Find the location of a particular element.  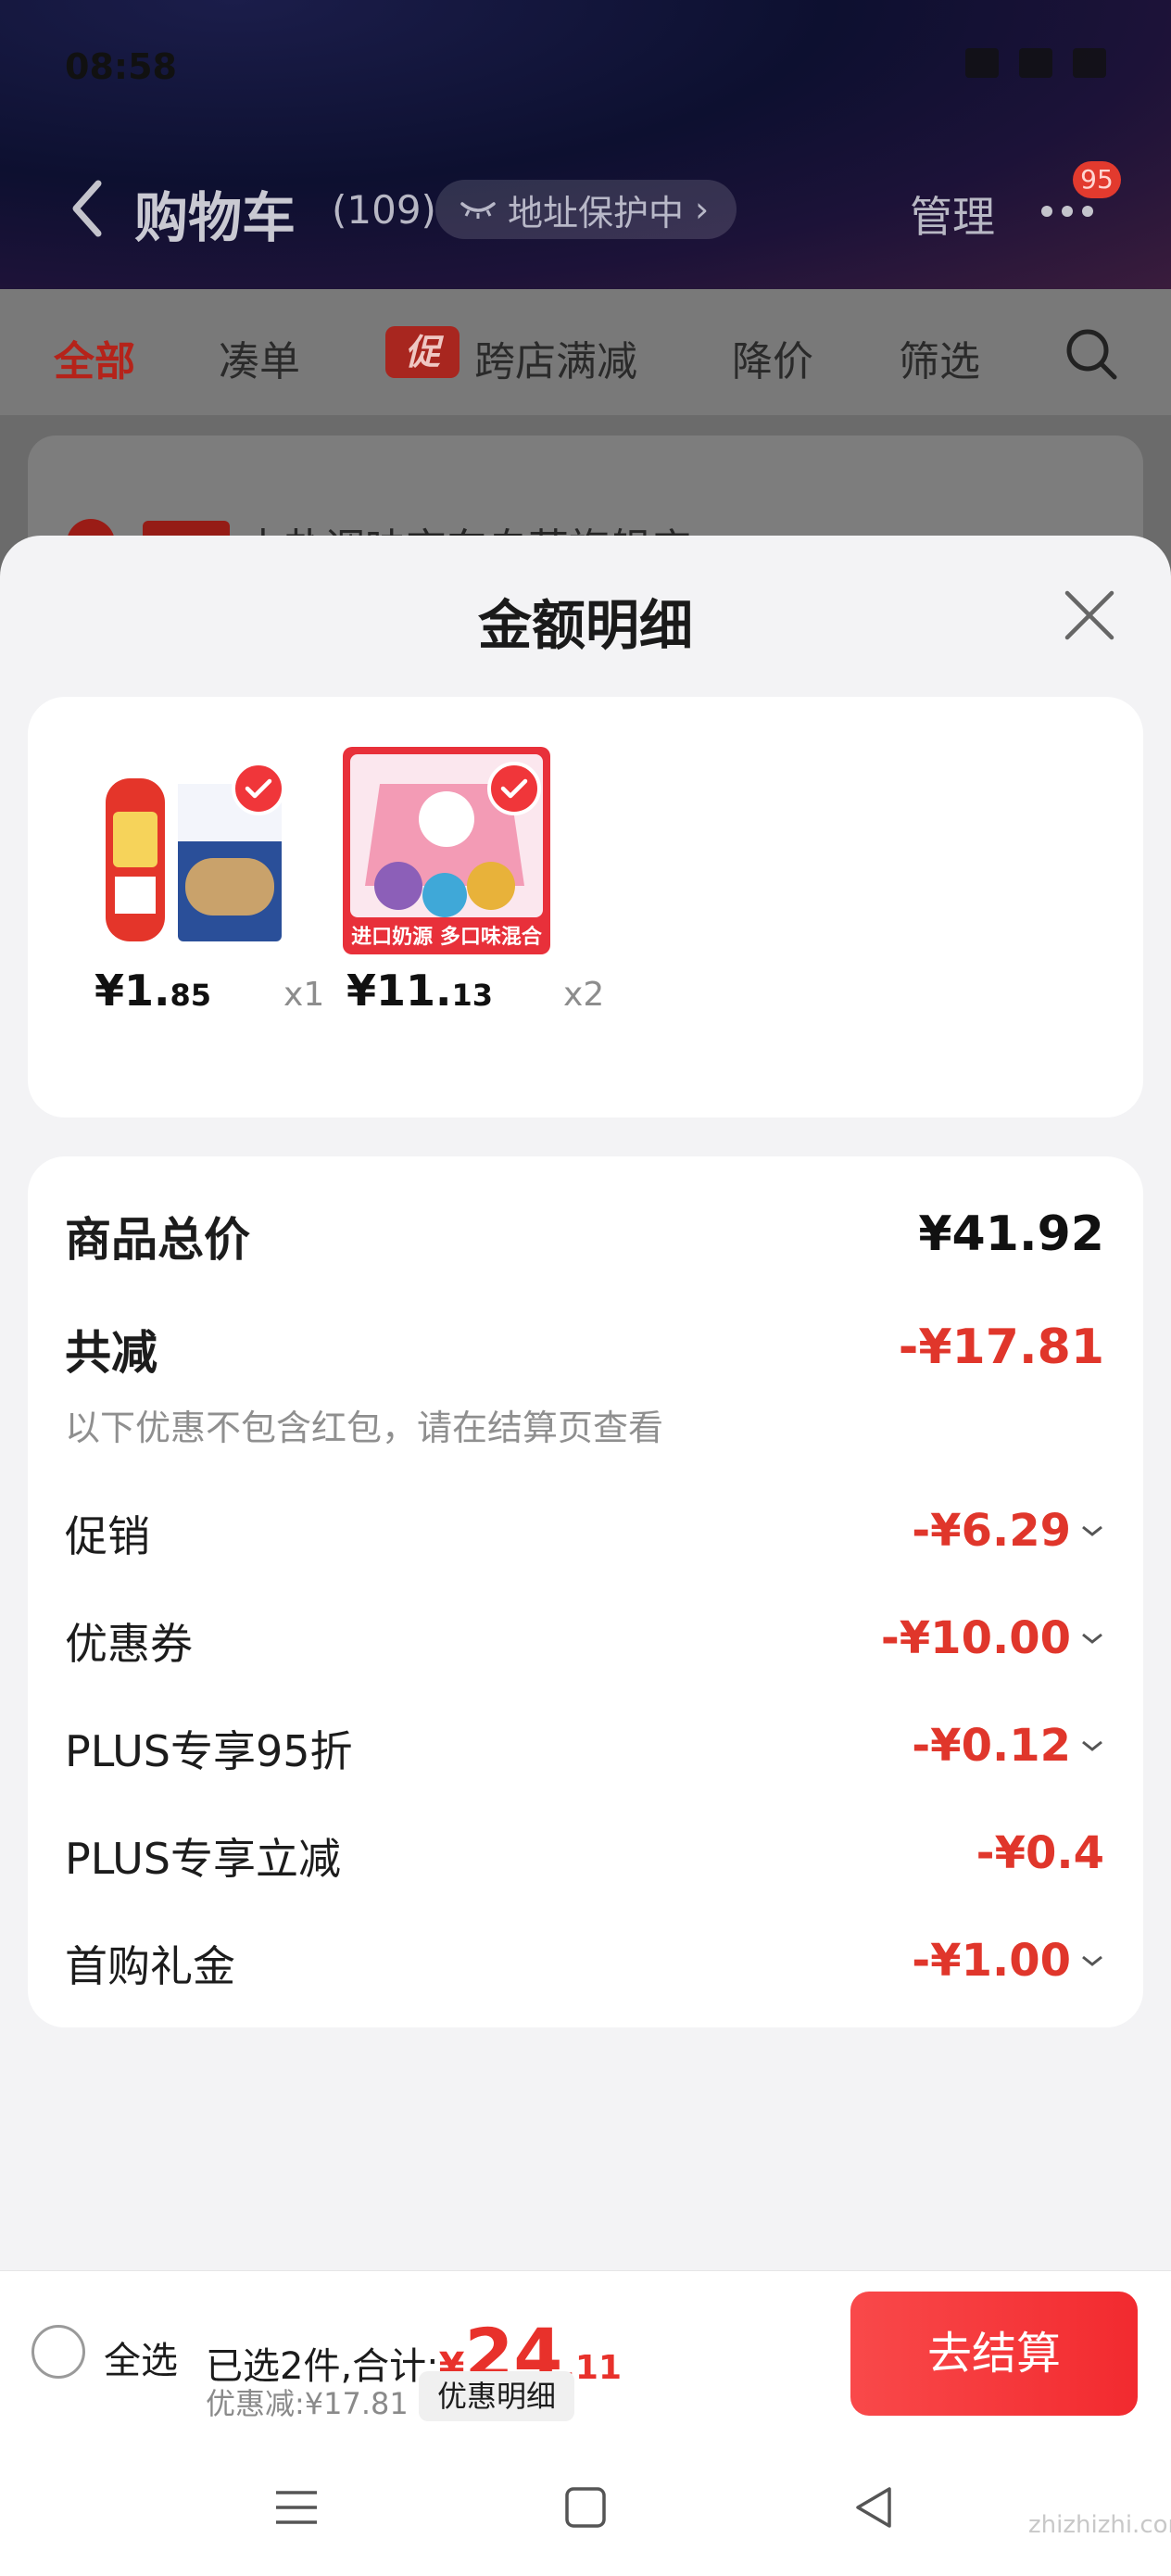

wifi-icon is located at coordinates (1036, 63).